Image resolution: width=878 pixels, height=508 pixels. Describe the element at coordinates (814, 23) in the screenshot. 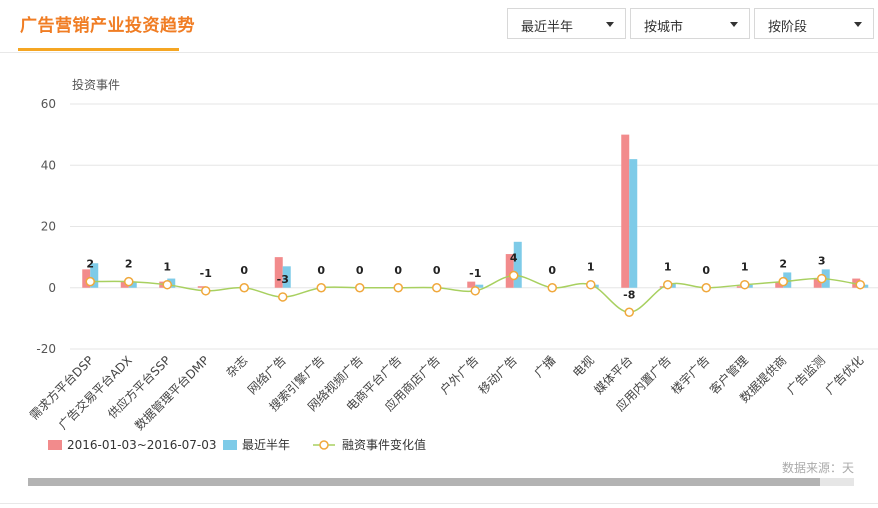

I see `stage-select: 按阶段` at that location.